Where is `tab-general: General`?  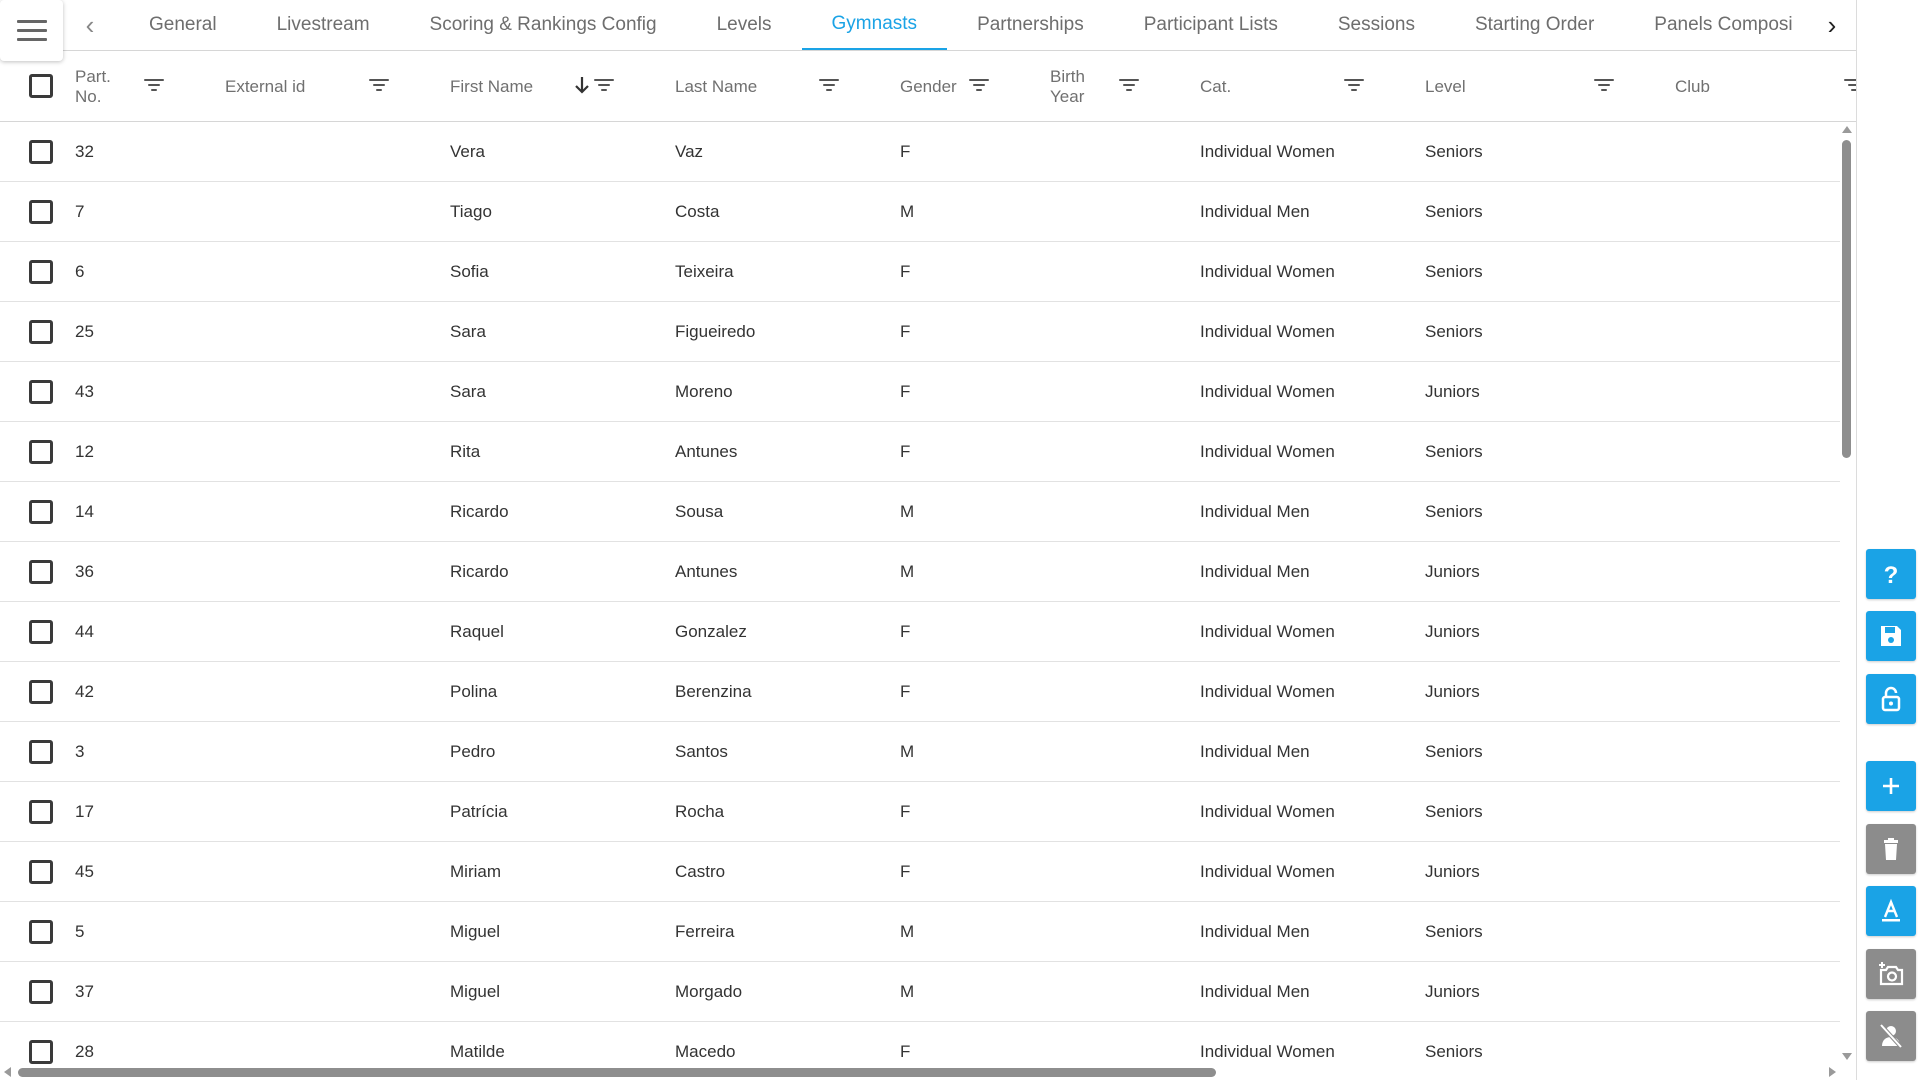
tab-general: General is located at coordinates (183, 25).